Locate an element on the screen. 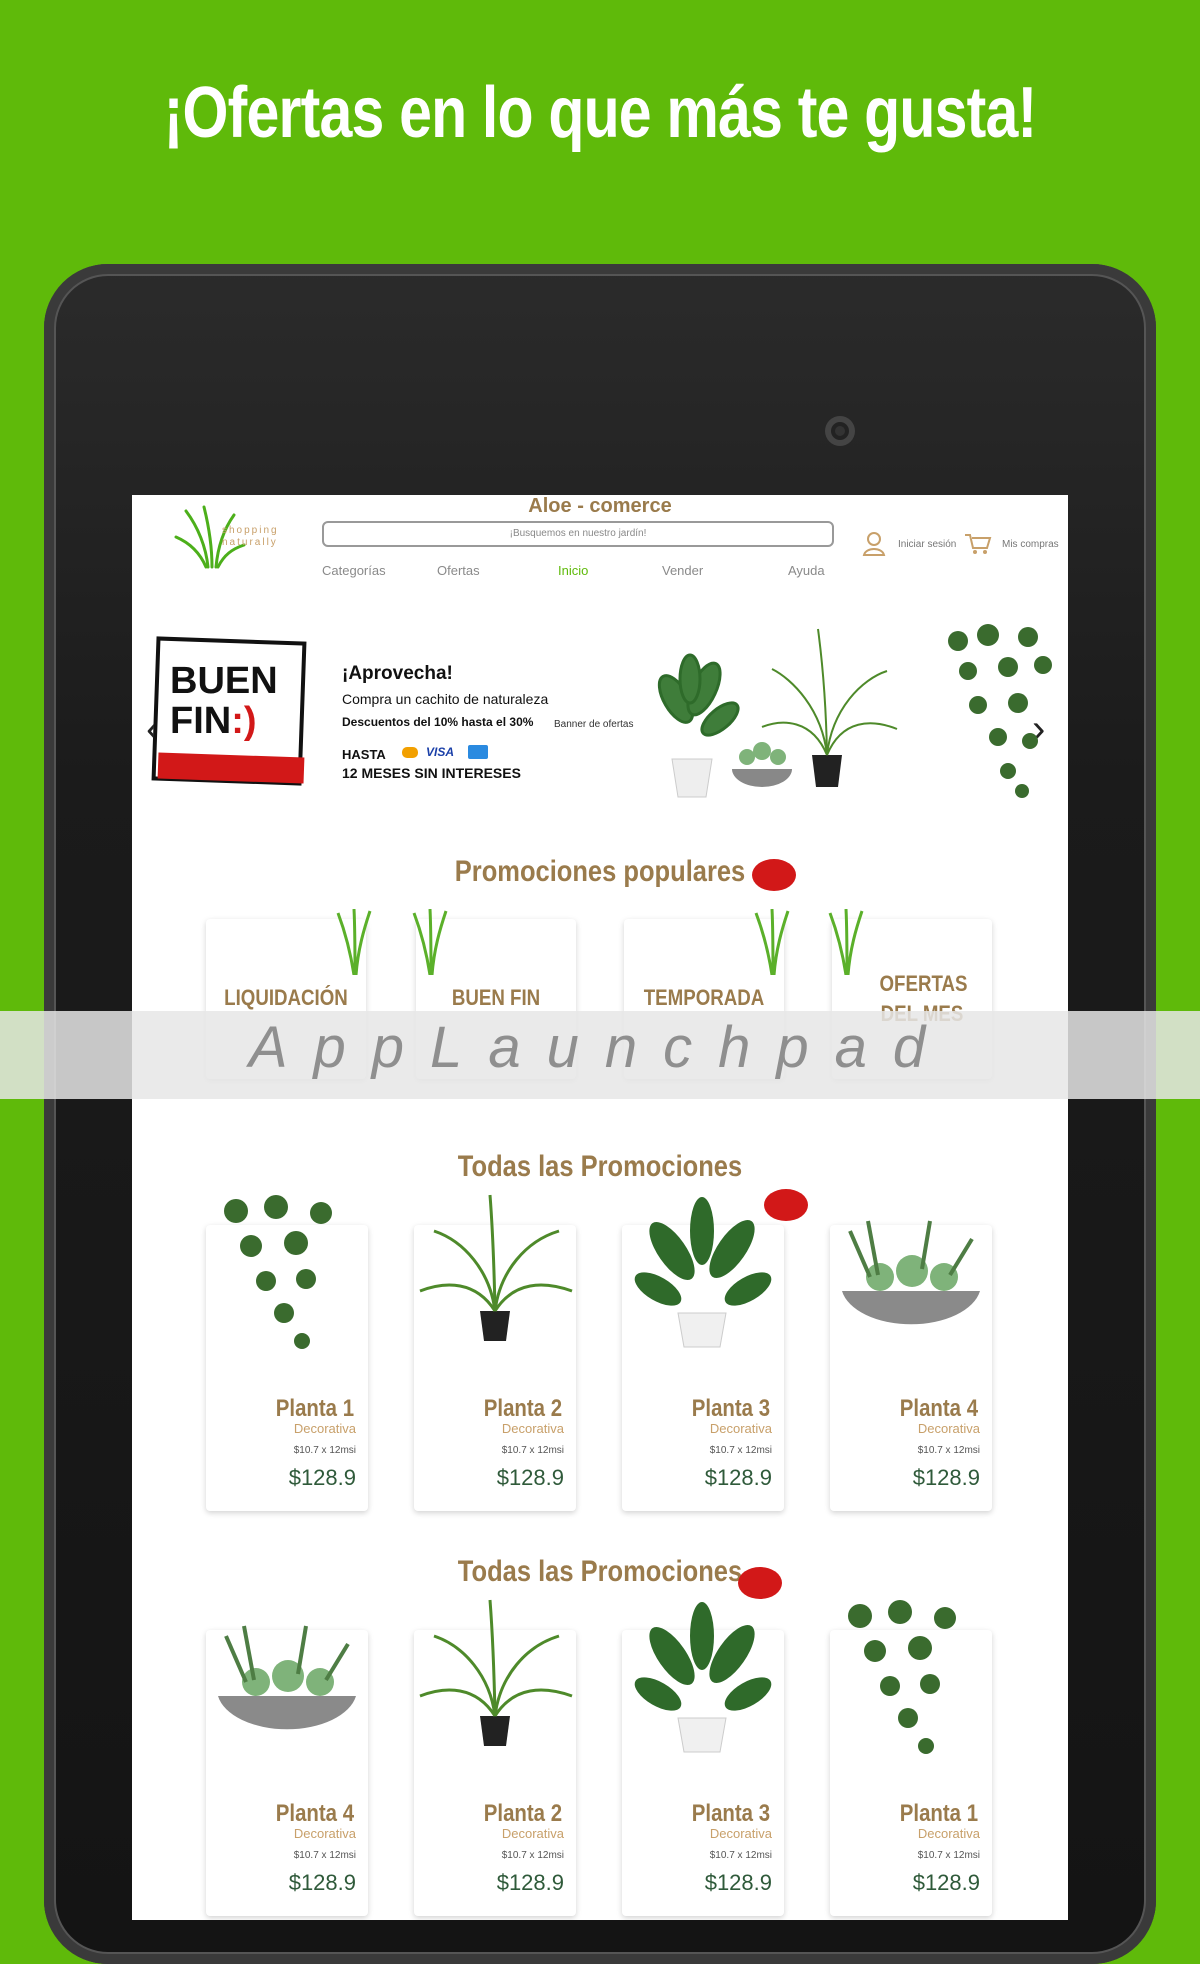  login-link: Iniciar sesión is located at coordinates (927, 544).